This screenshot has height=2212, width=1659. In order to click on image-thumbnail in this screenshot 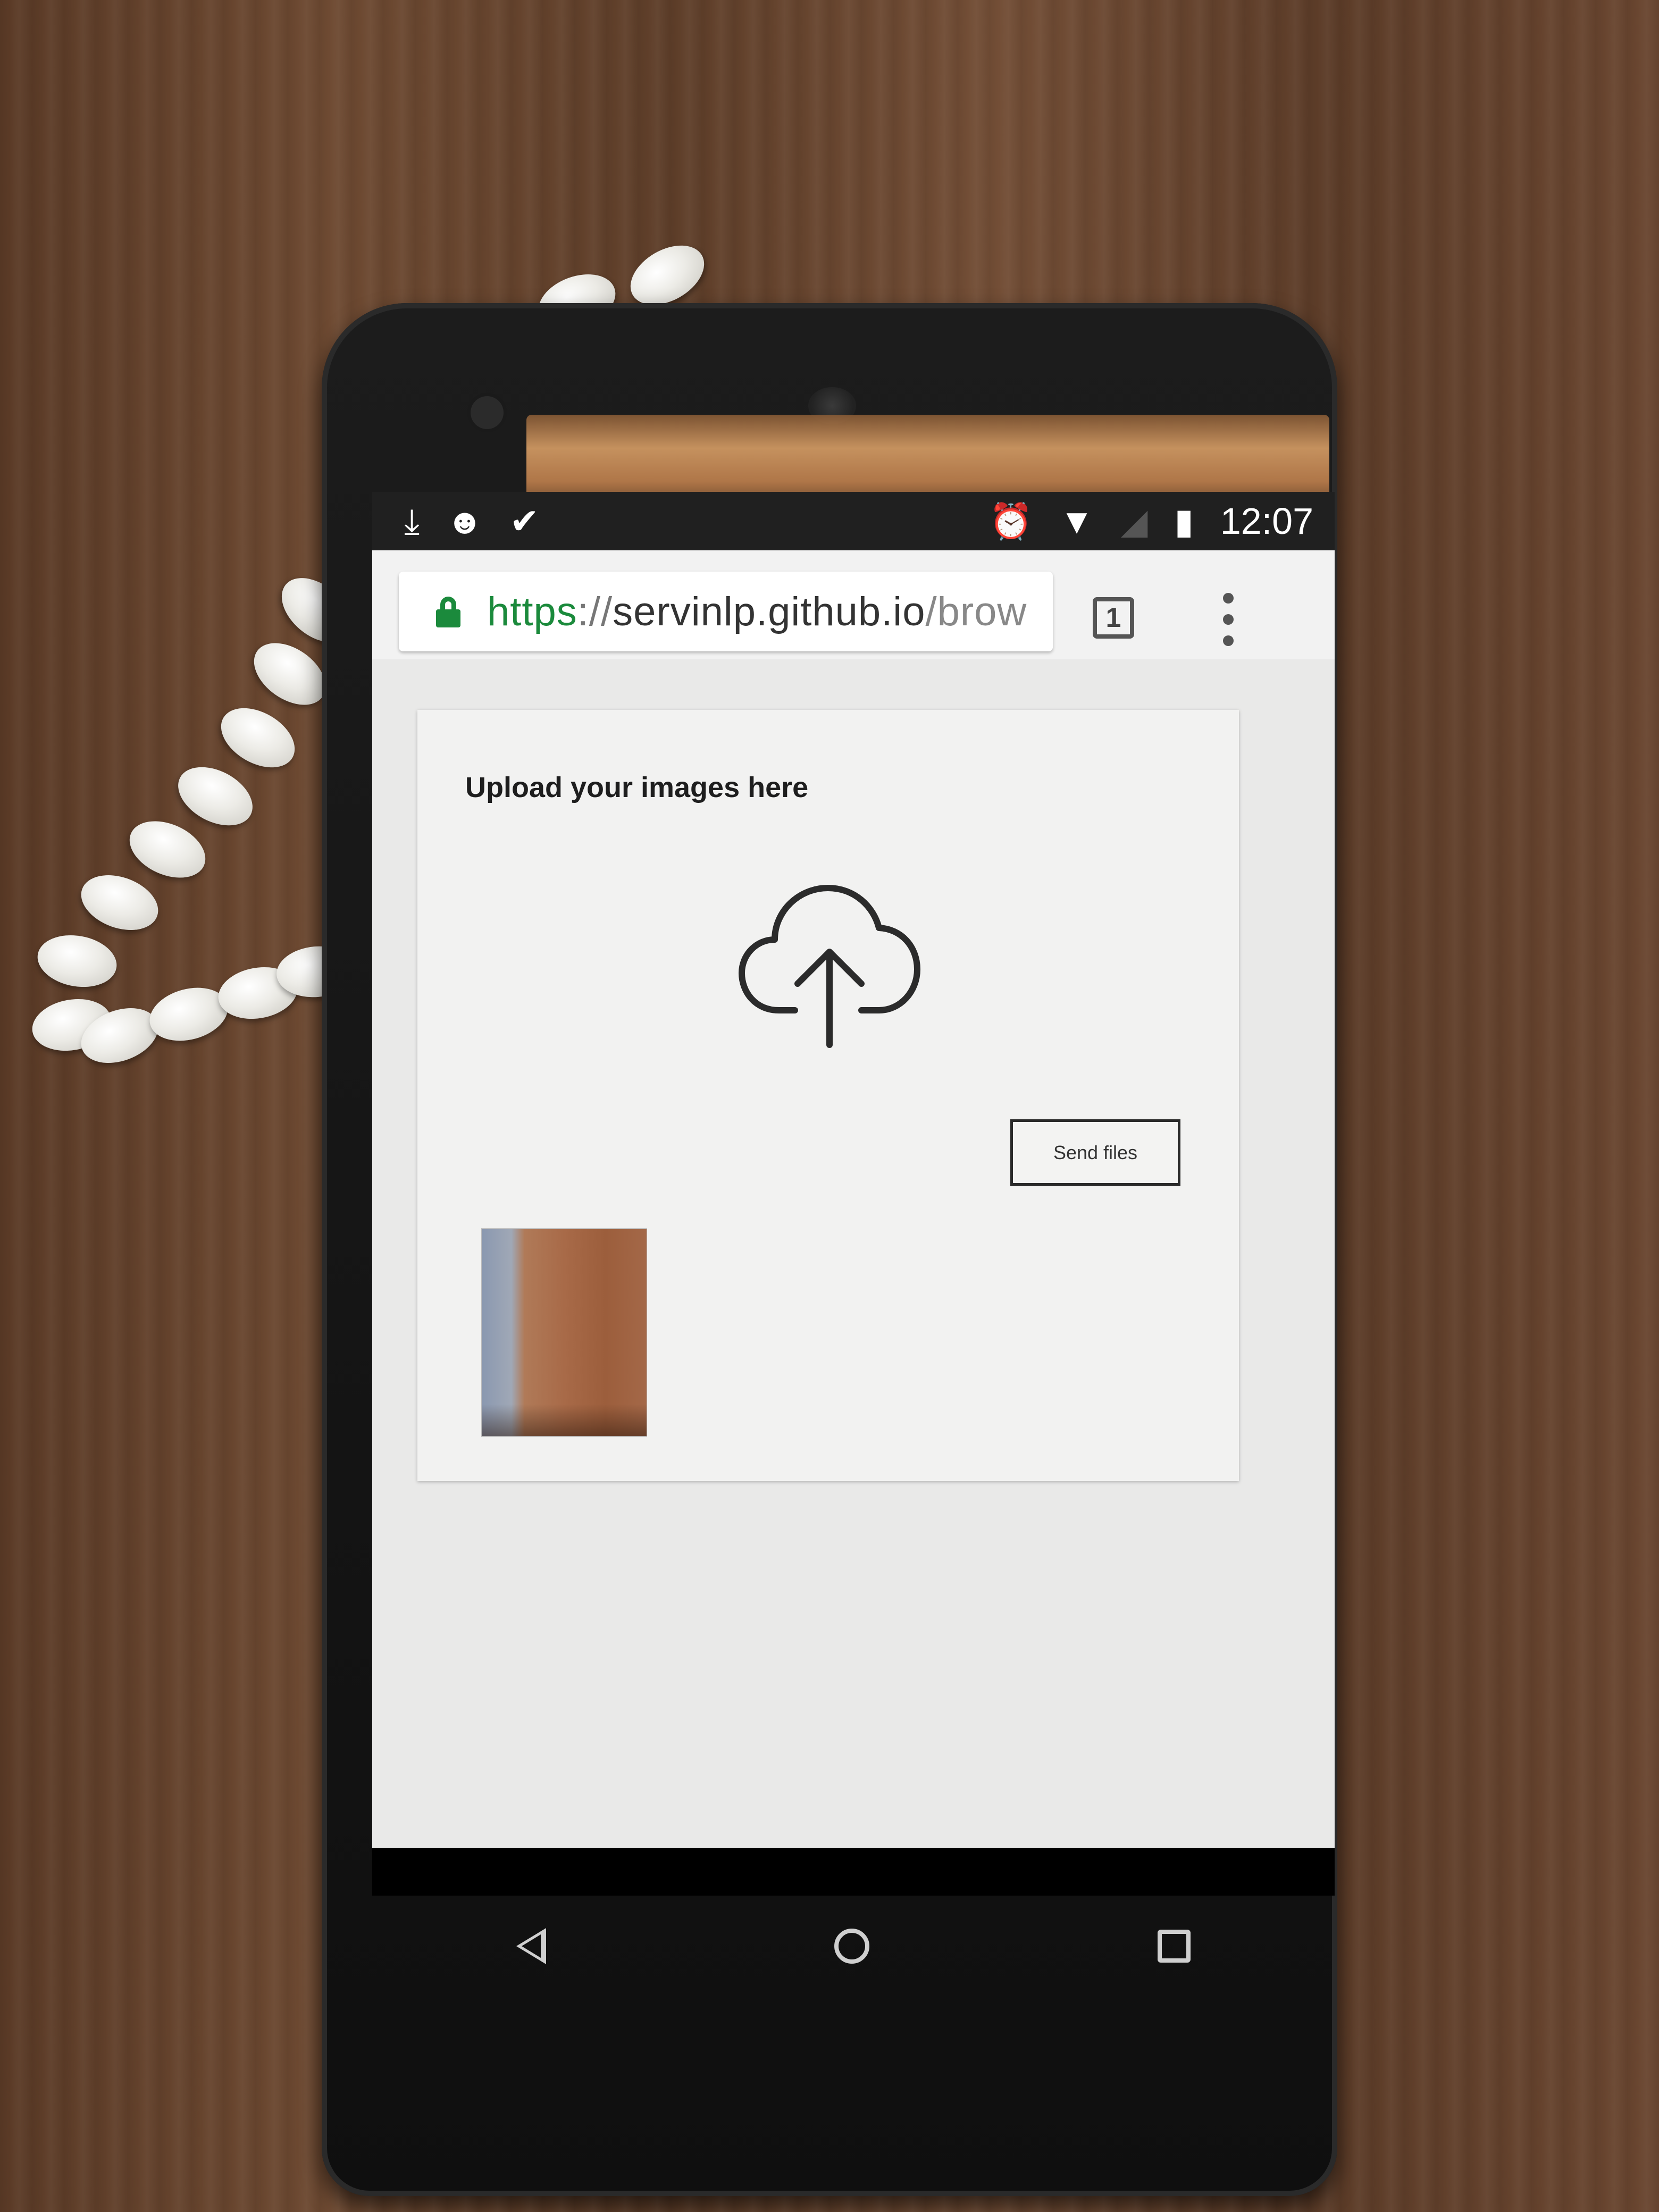, I will do `click(564, 1332)`.